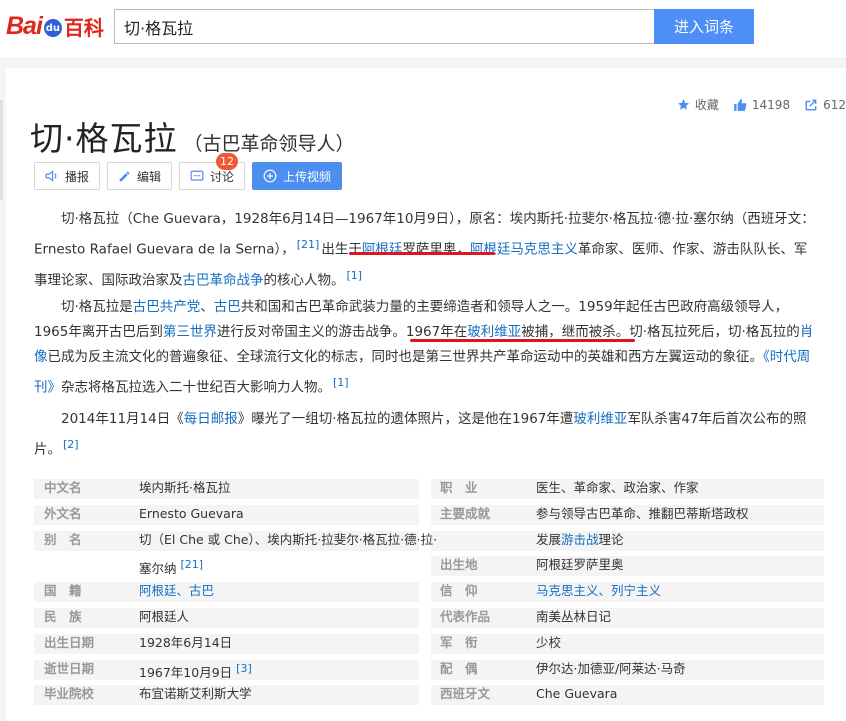 This screenshot has height=721, width=846. What do you see at coordinates (771, 104) in the screenshot?
I see `like-count: 14198` at bounding box center [771, 104].